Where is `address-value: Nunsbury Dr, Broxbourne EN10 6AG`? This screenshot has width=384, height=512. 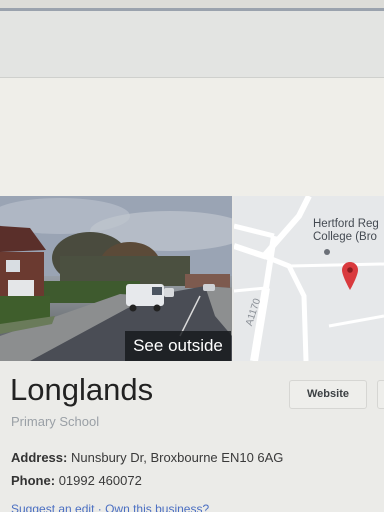
address-value: Nunsbury Dr, Broxbourne EN10 6AG is located at coordinates (177, 457).